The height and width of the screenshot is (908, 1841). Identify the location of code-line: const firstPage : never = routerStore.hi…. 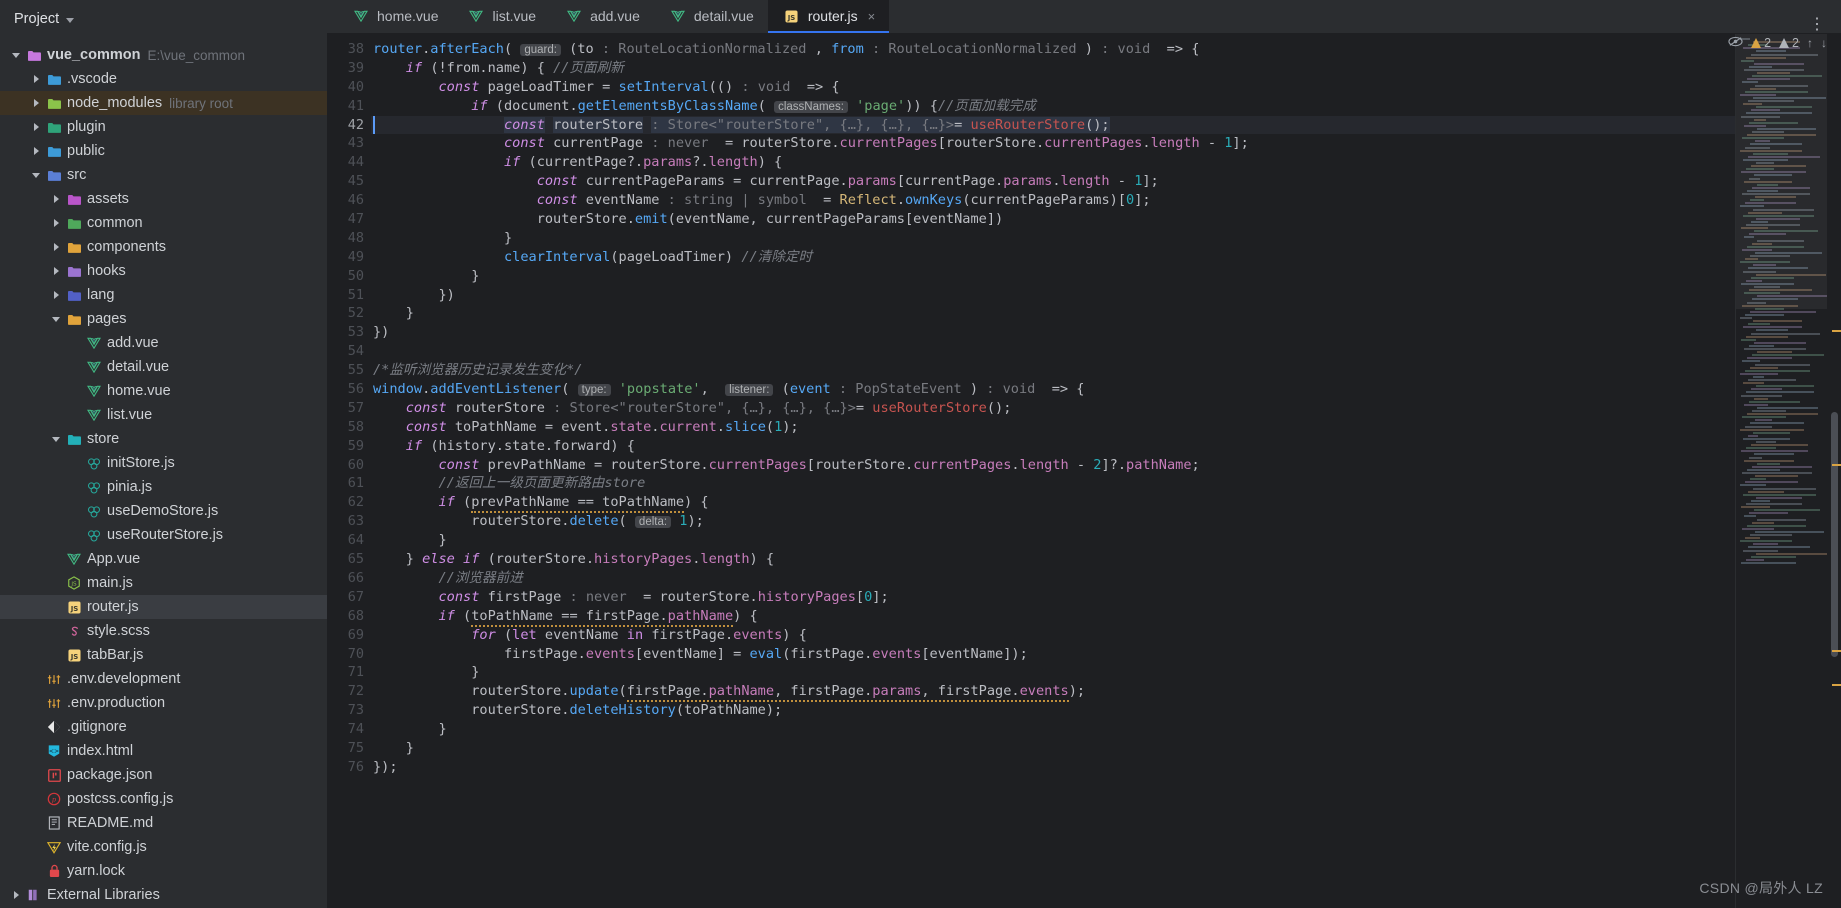
(1053, 597).